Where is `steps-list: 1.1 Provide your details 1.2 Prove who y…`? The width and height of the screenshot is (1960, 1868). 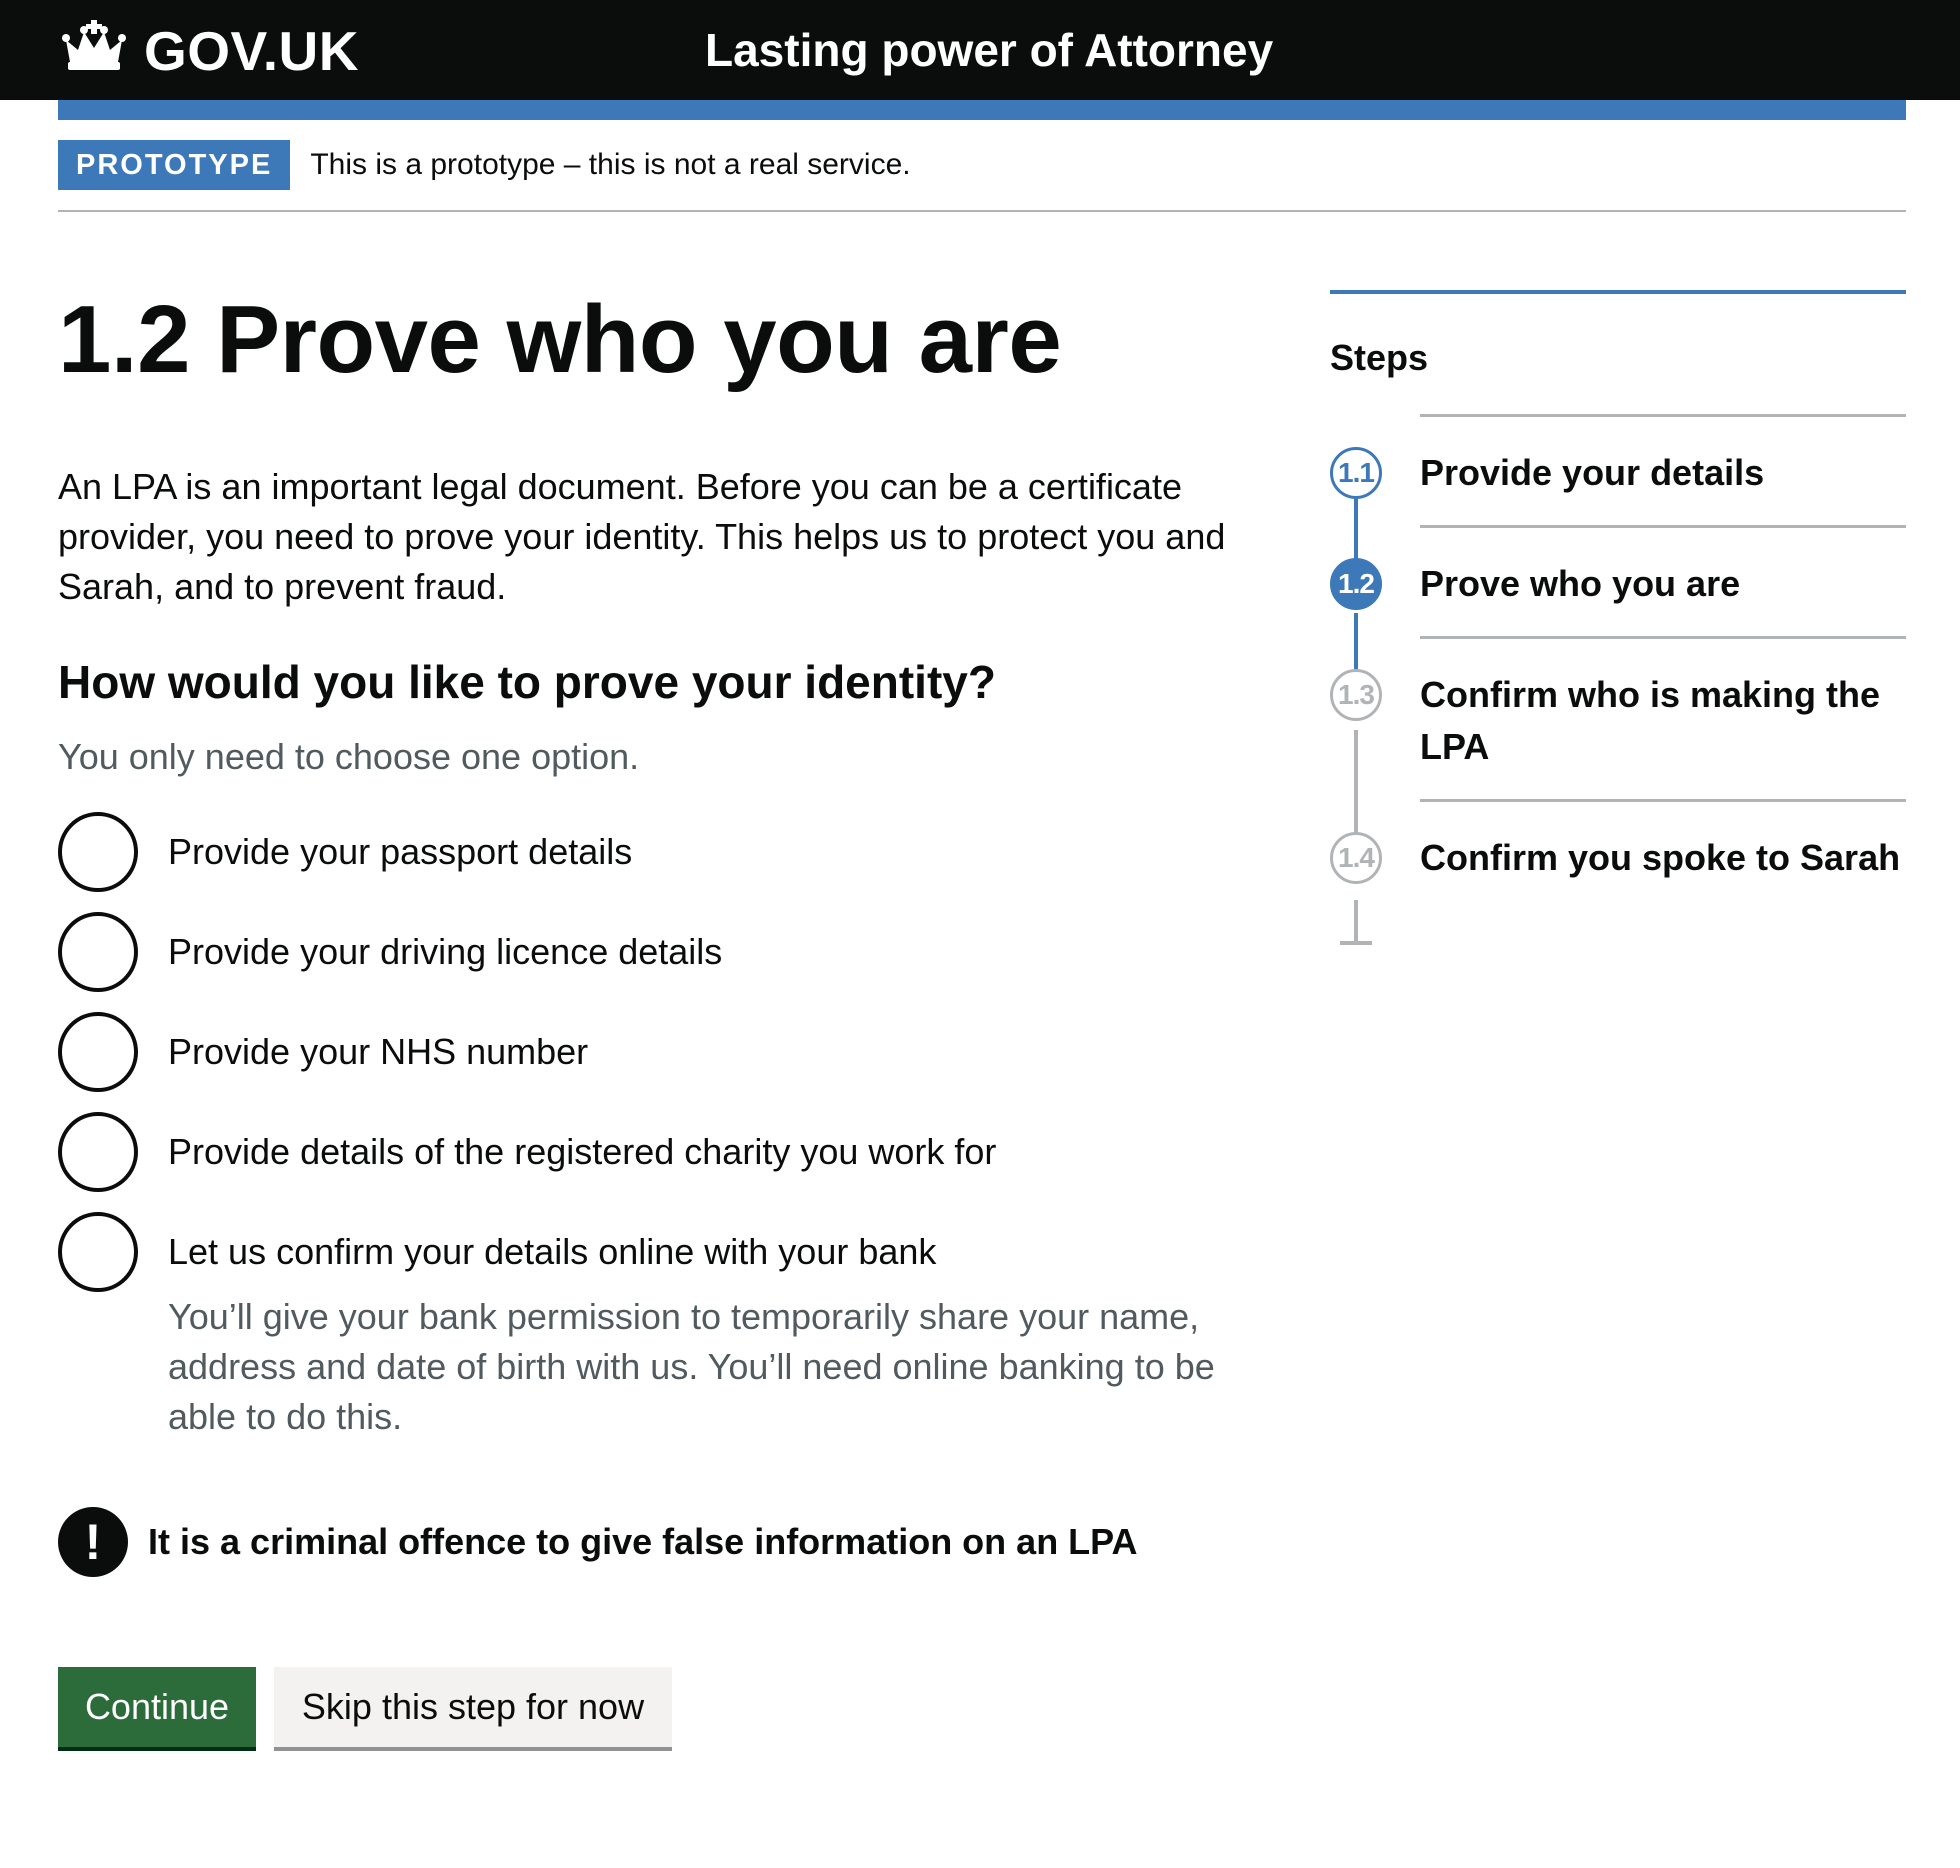
steps-list: 1.1 Provide your details 1.2 Prove who y… is located at coordinates (1618, 679).